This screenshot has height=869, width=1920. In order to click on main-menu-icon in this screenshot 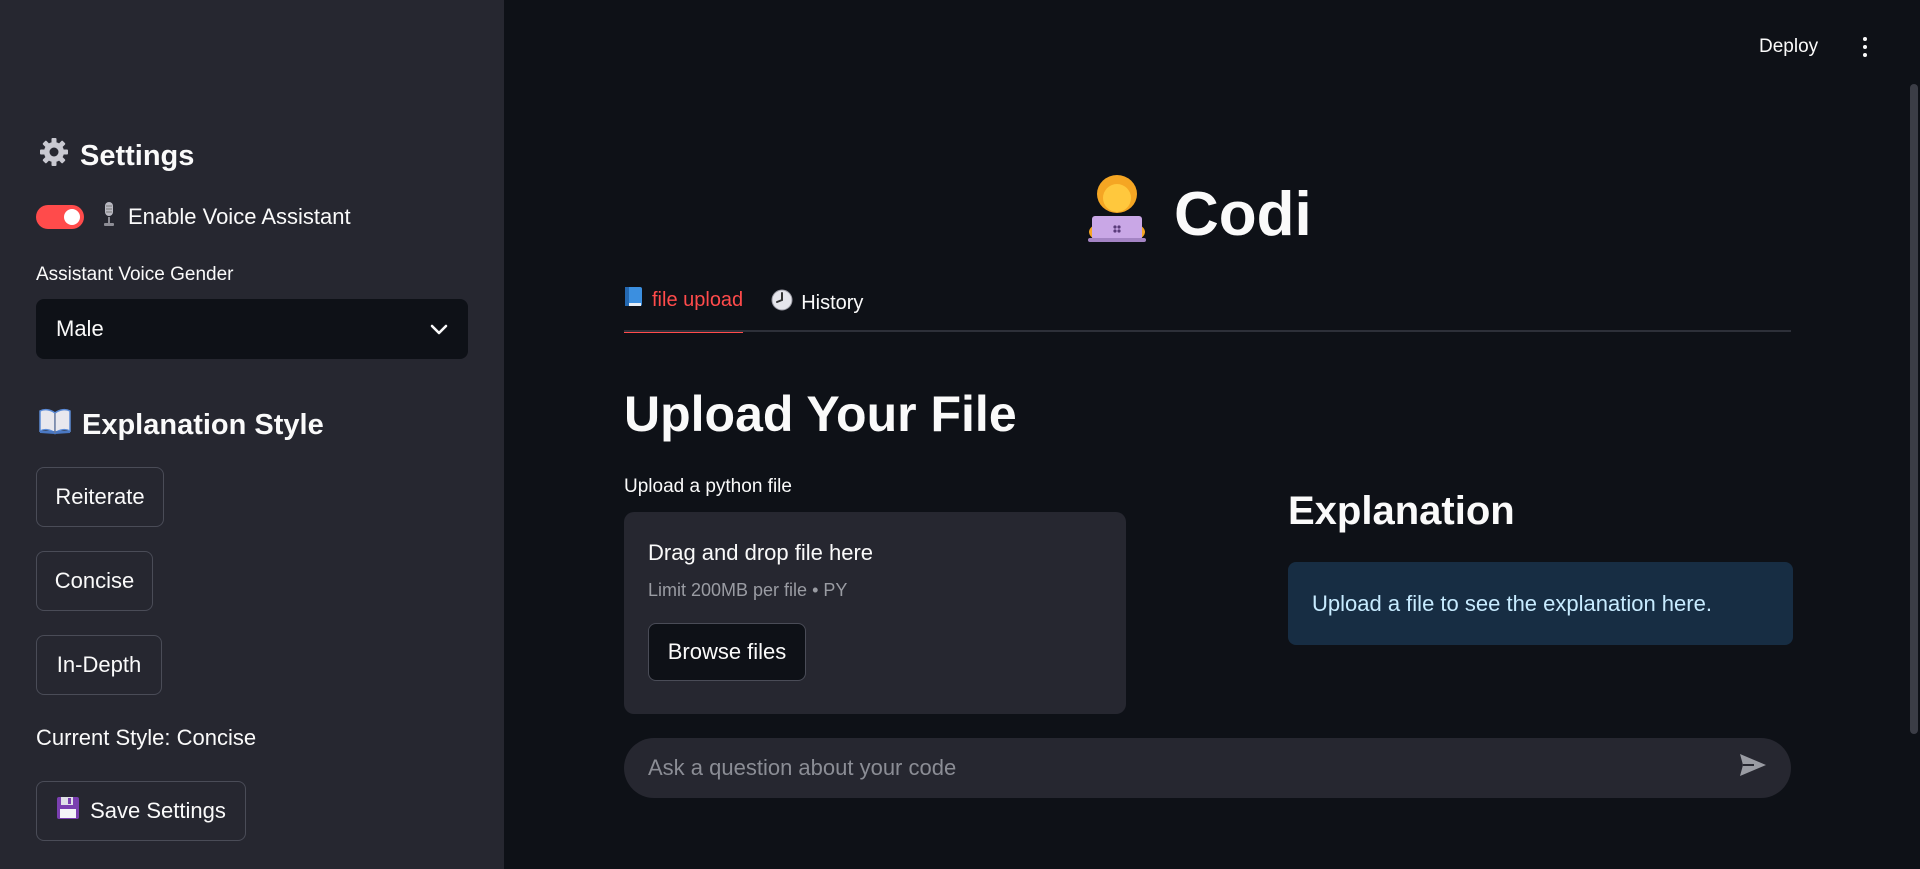, I will do `click(1865, 47)`.